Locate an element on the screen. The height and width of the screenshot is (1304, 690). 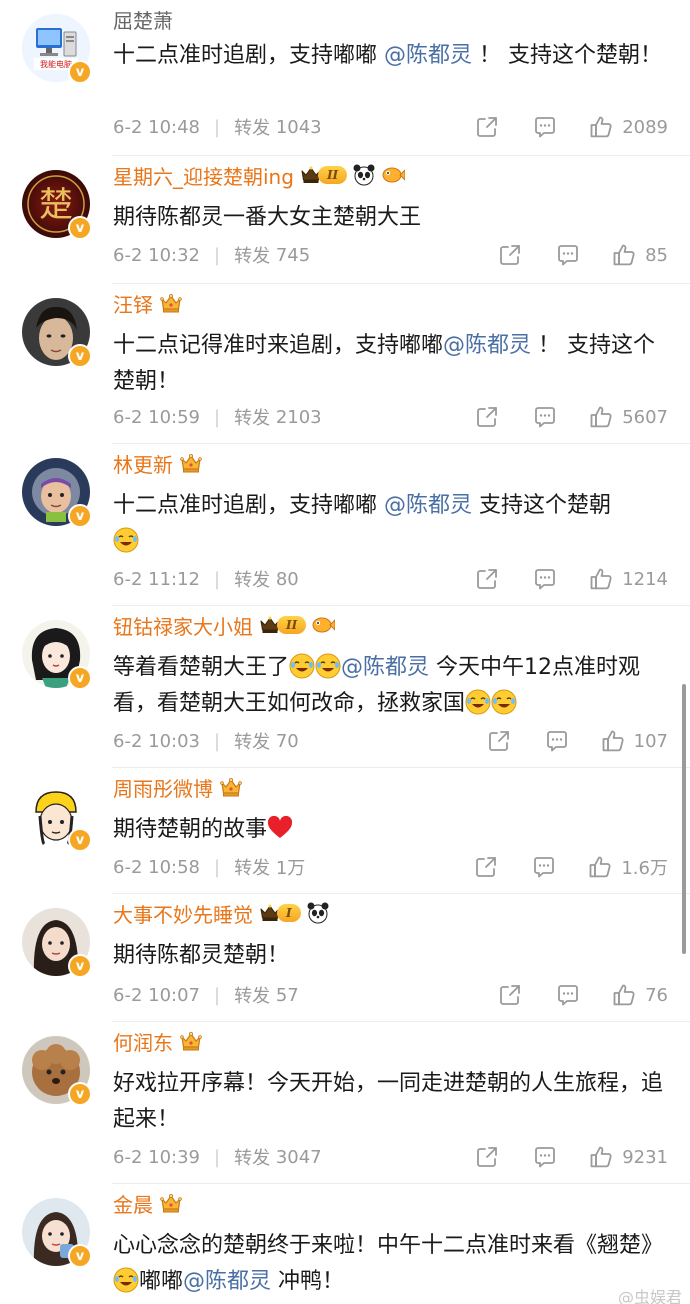
user-name: 屈楚萧 is located at coordinates (143, 19).